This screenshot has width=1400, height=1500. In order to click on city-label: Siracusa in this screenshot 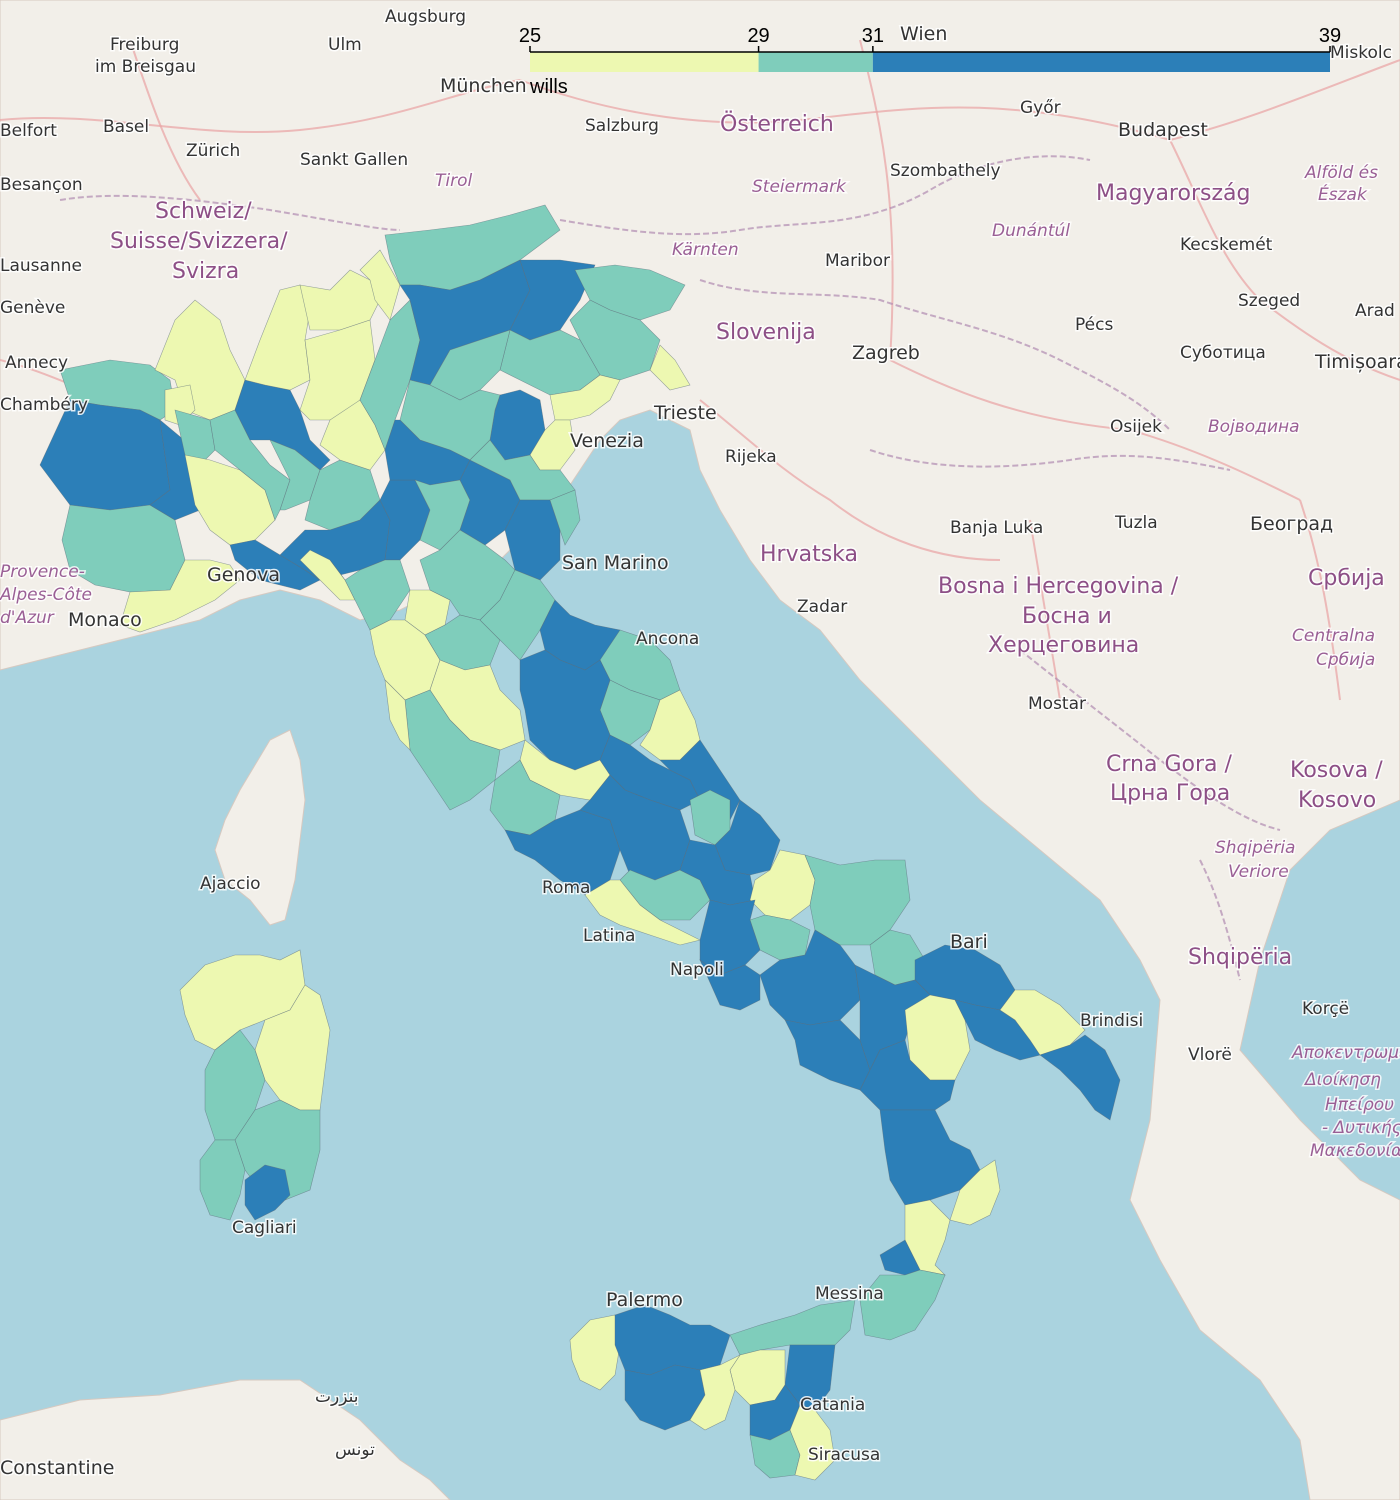, I will do `click(844, 1455)`.